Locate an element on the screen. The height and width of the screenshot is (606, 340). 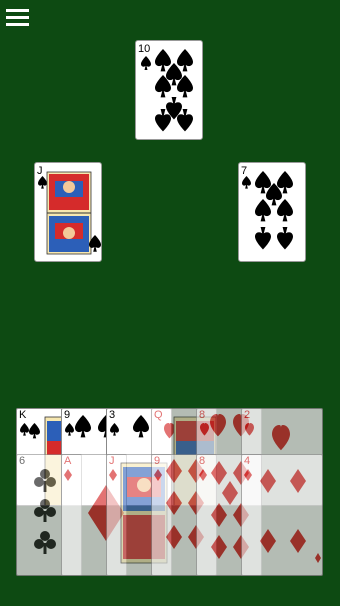
ten-of-spades-face: 10 is located at coordinates (165, 87).